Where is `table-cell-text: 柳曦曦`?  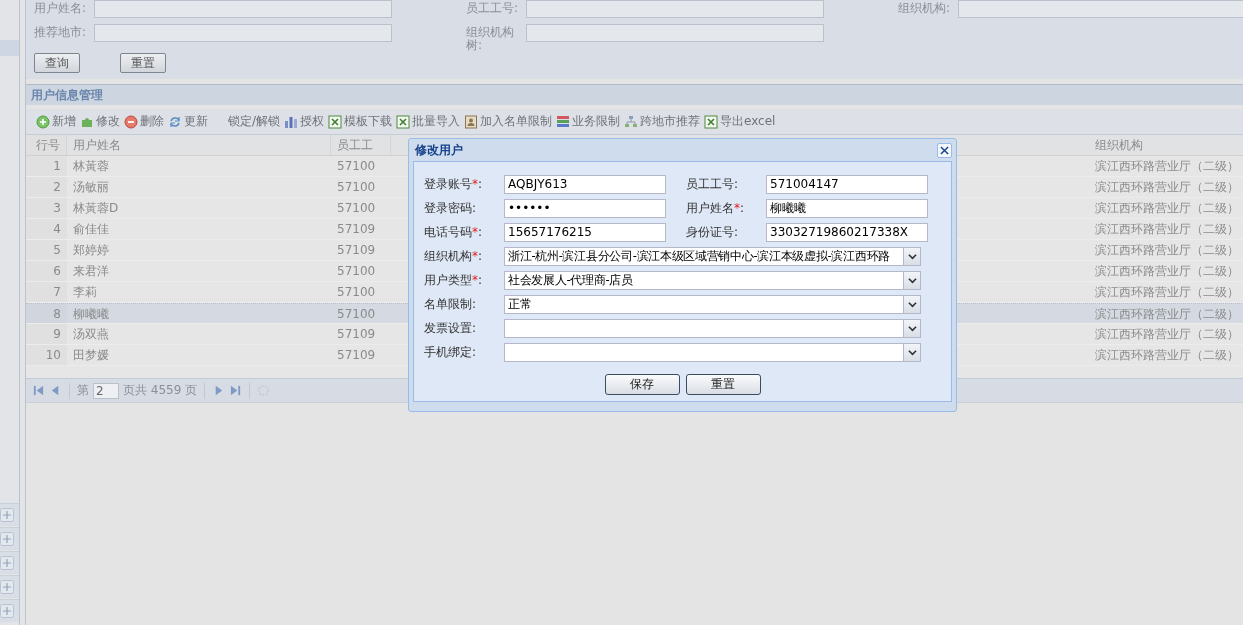
table-cell-text: 柳曦曦 is located at coordinates (91, 314).